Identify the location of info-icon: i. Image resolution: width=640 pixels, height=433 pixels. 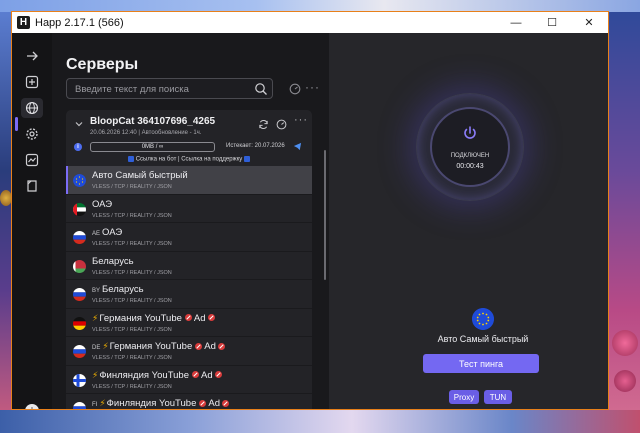
(78, 147).